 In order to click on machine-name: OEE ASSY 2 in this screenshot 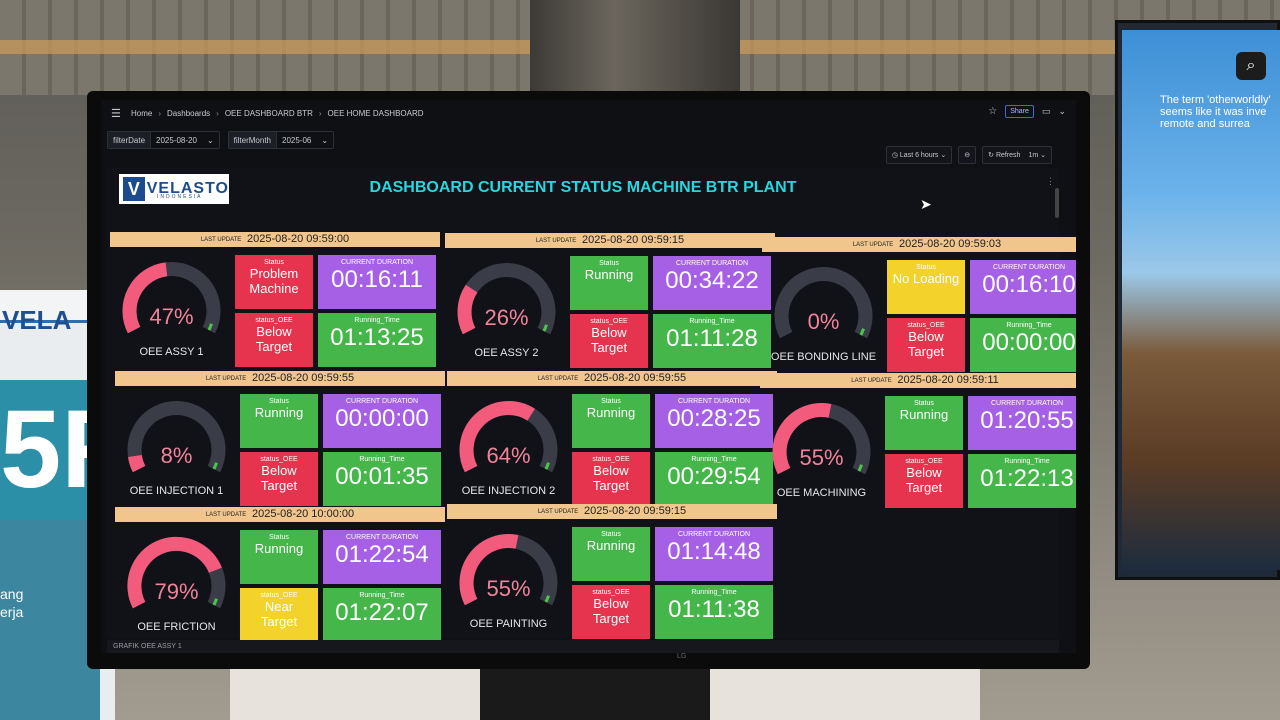, I will do `click(506, 353)`.